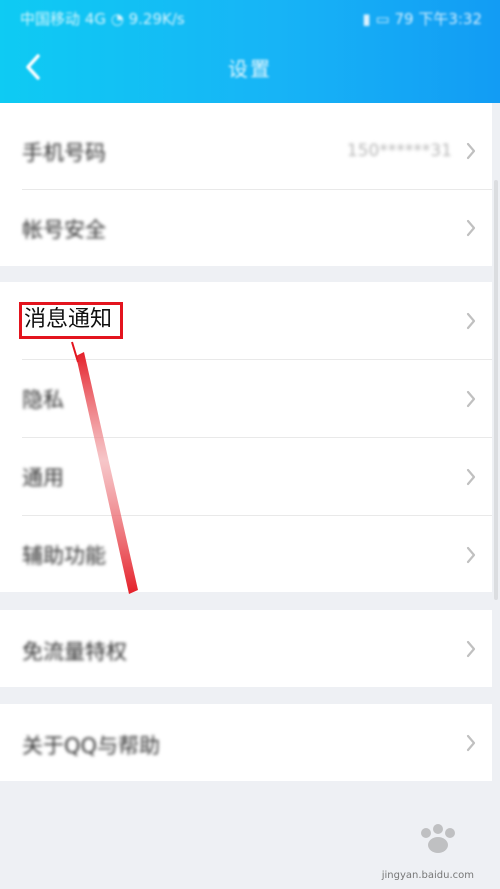 The width and height of the screenshot is (500, 889). I want to click on battery-label: 79, so click(404, 19).